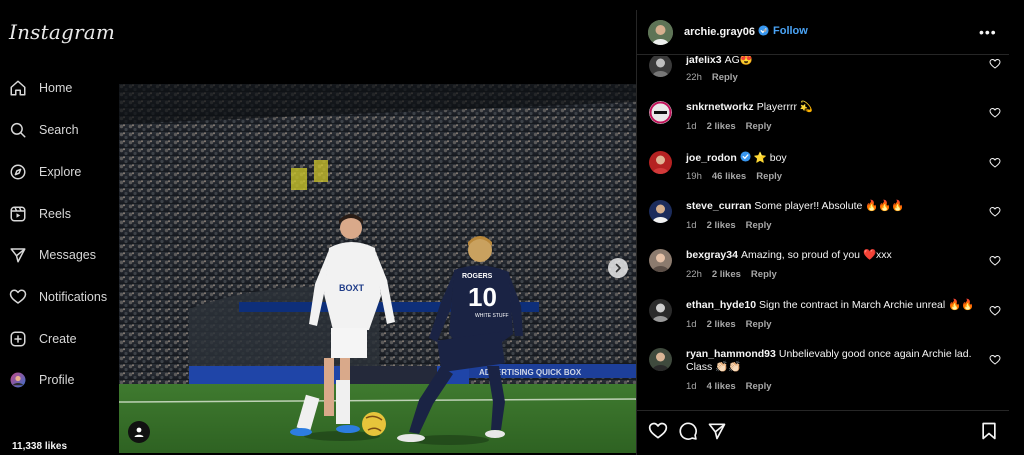  Describe the element at coordinates (721, 305) in the screenshot. I see `comment-username: ethan_hyde10` at that location.